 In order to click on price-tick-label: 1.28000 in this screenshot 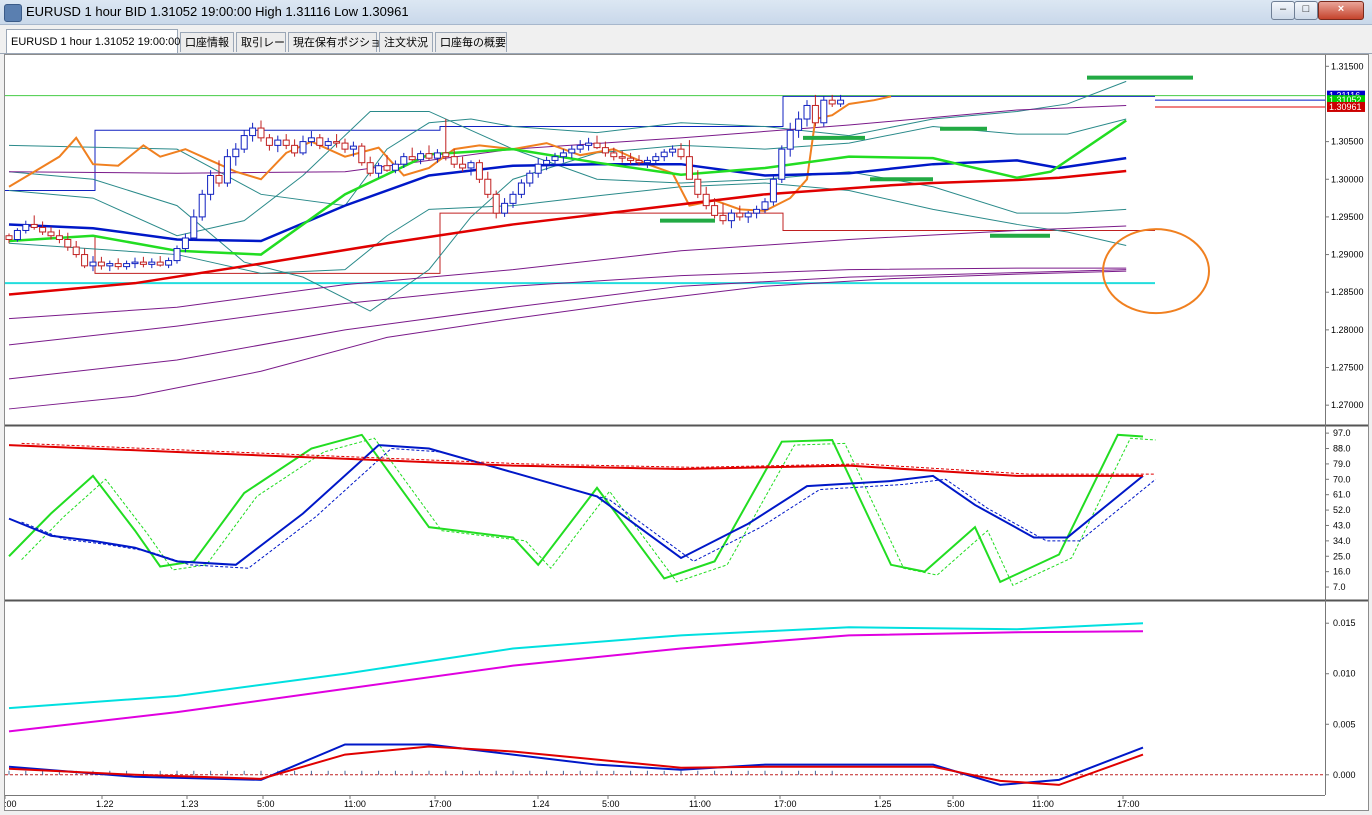, I will do `click(1347, 330)`.